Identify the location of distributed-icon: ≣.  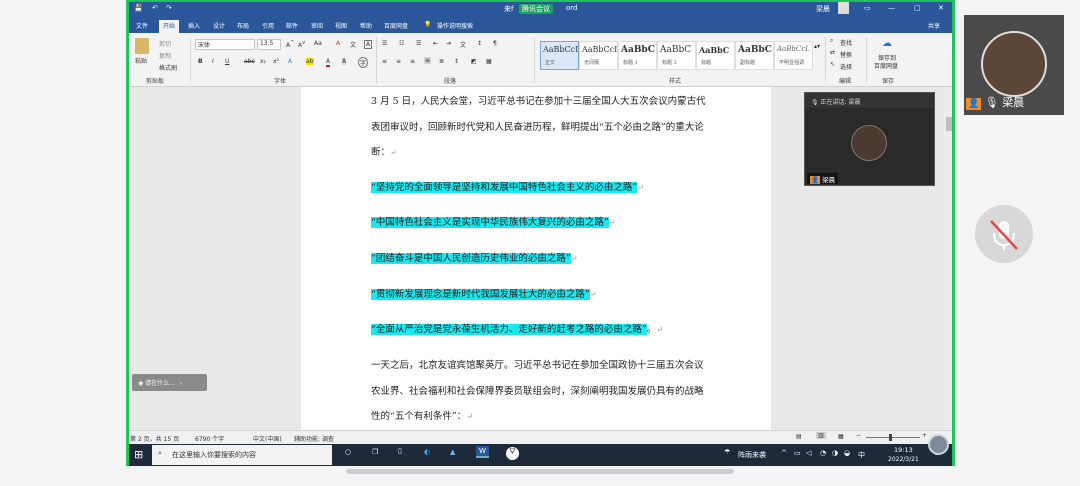
(441, 61).